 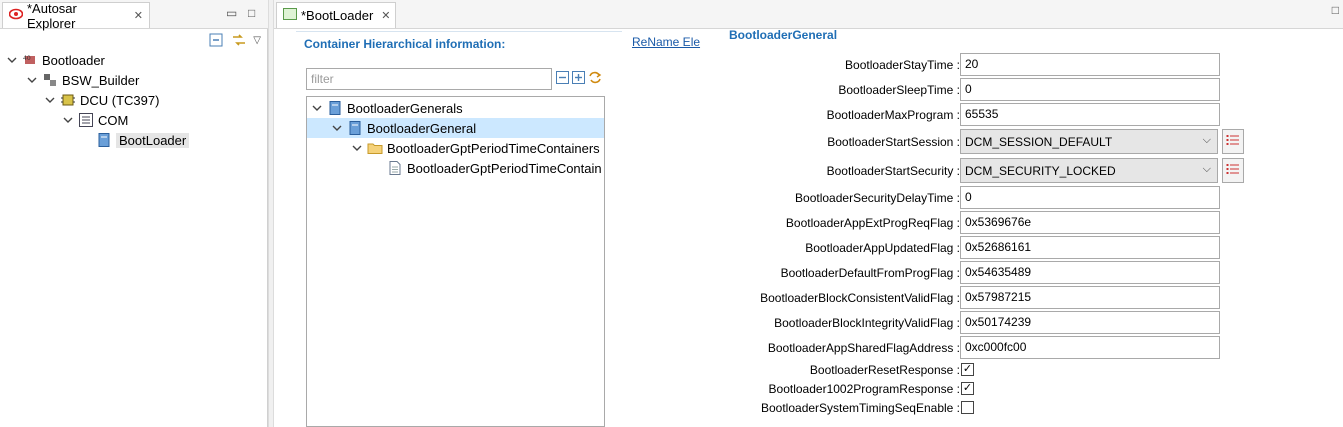 I want to click on container-item-gpt-contain: BootloaderGptPeriodTimeContain, so click(x=494, y=168).